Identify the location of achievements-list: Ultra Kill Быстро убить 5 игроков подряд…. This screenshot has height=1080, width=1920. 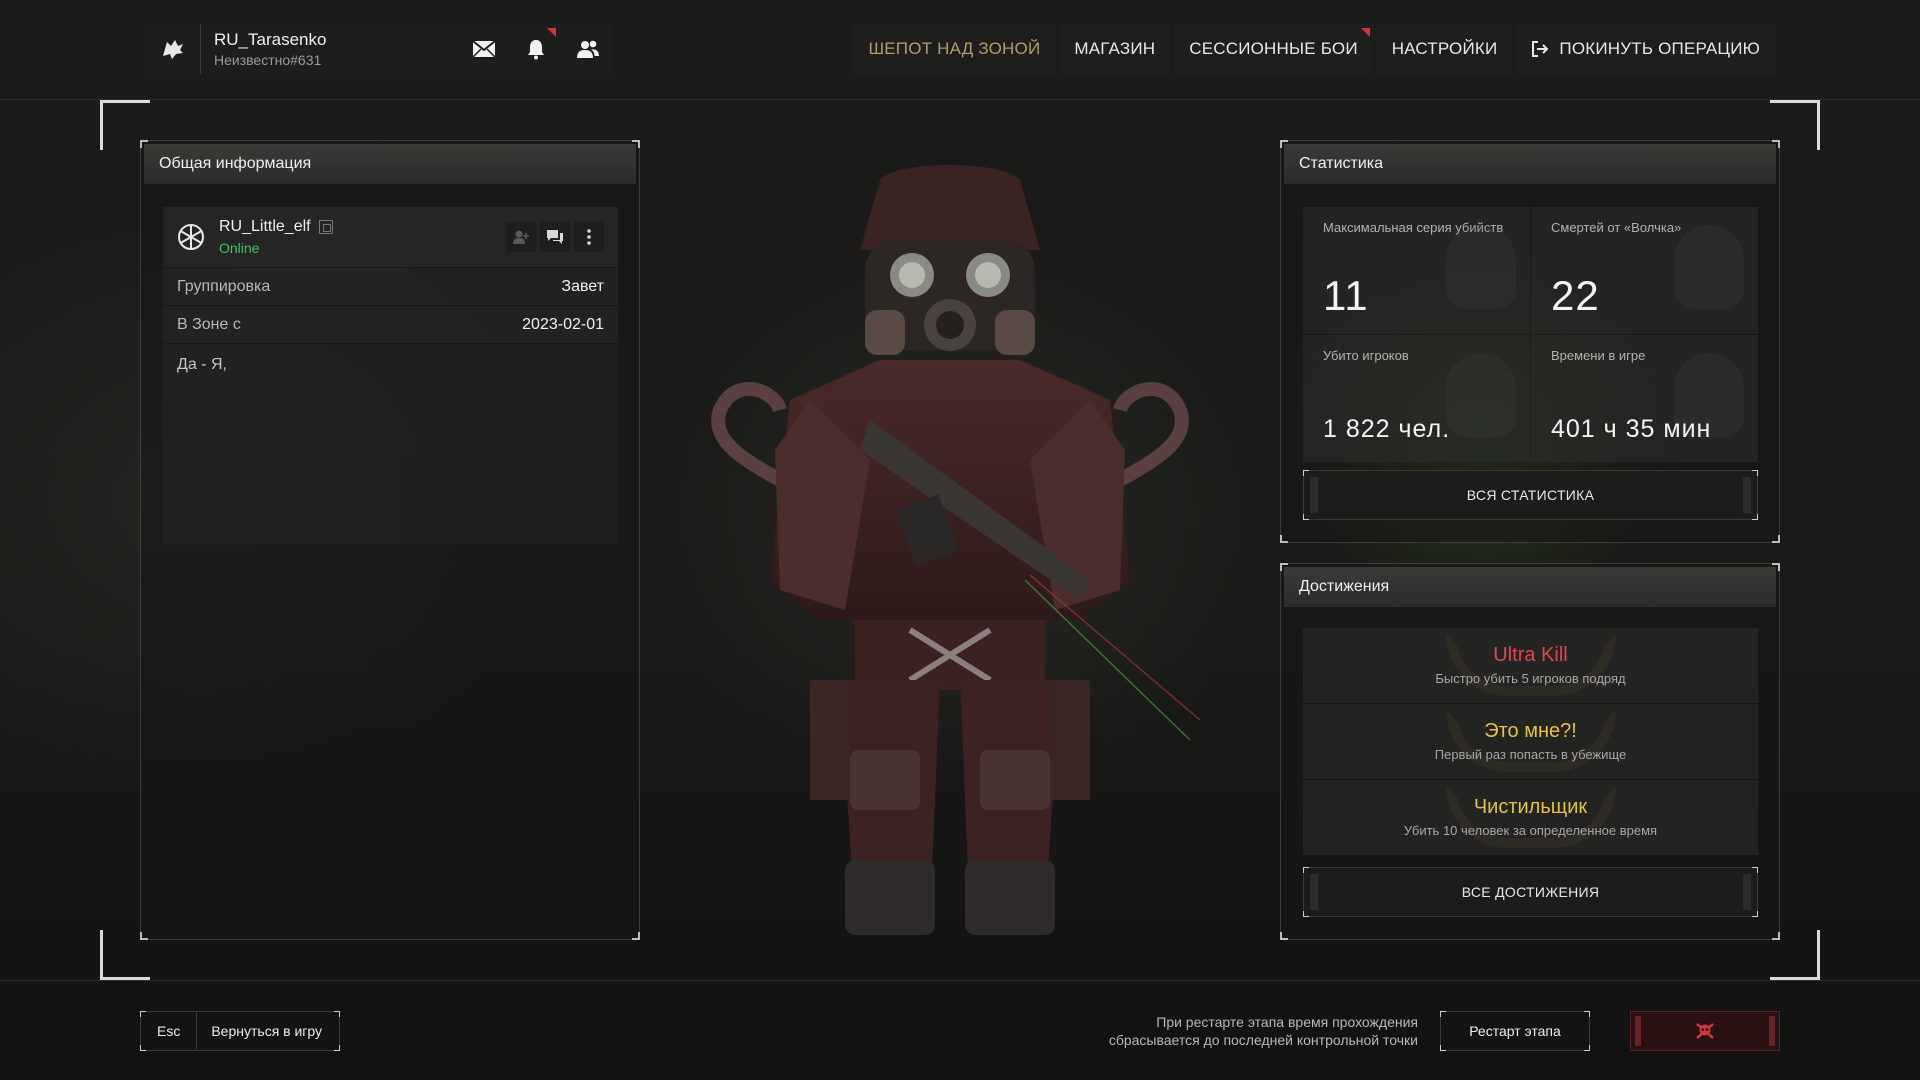
(1530, 742).